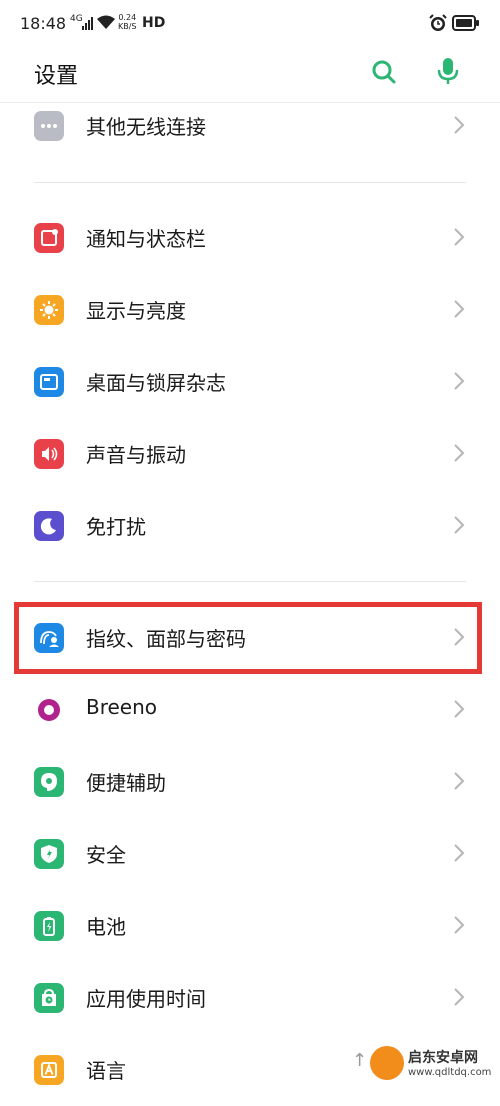  What do you see at coordinates (76, 19) in the screenshot?
I see `network-type: 4G` at bounding box center [76, 19].